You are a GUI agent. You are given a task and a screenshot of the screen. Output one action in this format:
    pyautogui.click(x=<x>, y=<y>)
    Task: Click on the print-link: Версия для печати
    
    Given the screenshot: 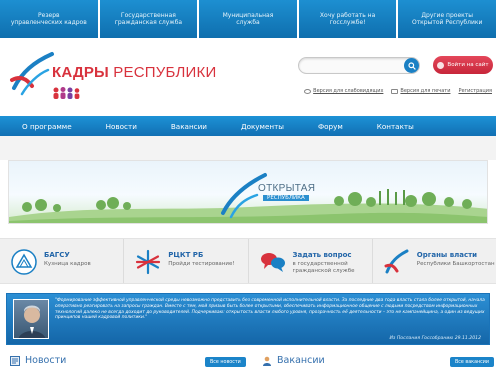 What is the action you would take?
    pyautogui.click(x=420, y=91)
    